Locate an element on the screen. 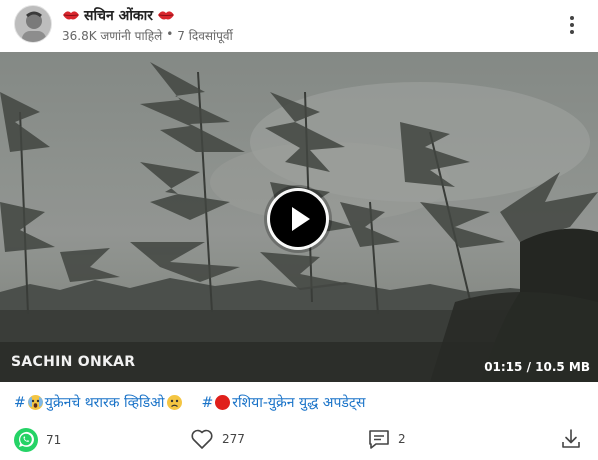  whatsapp-share-button: 71 is located at coordinates (37, 440).